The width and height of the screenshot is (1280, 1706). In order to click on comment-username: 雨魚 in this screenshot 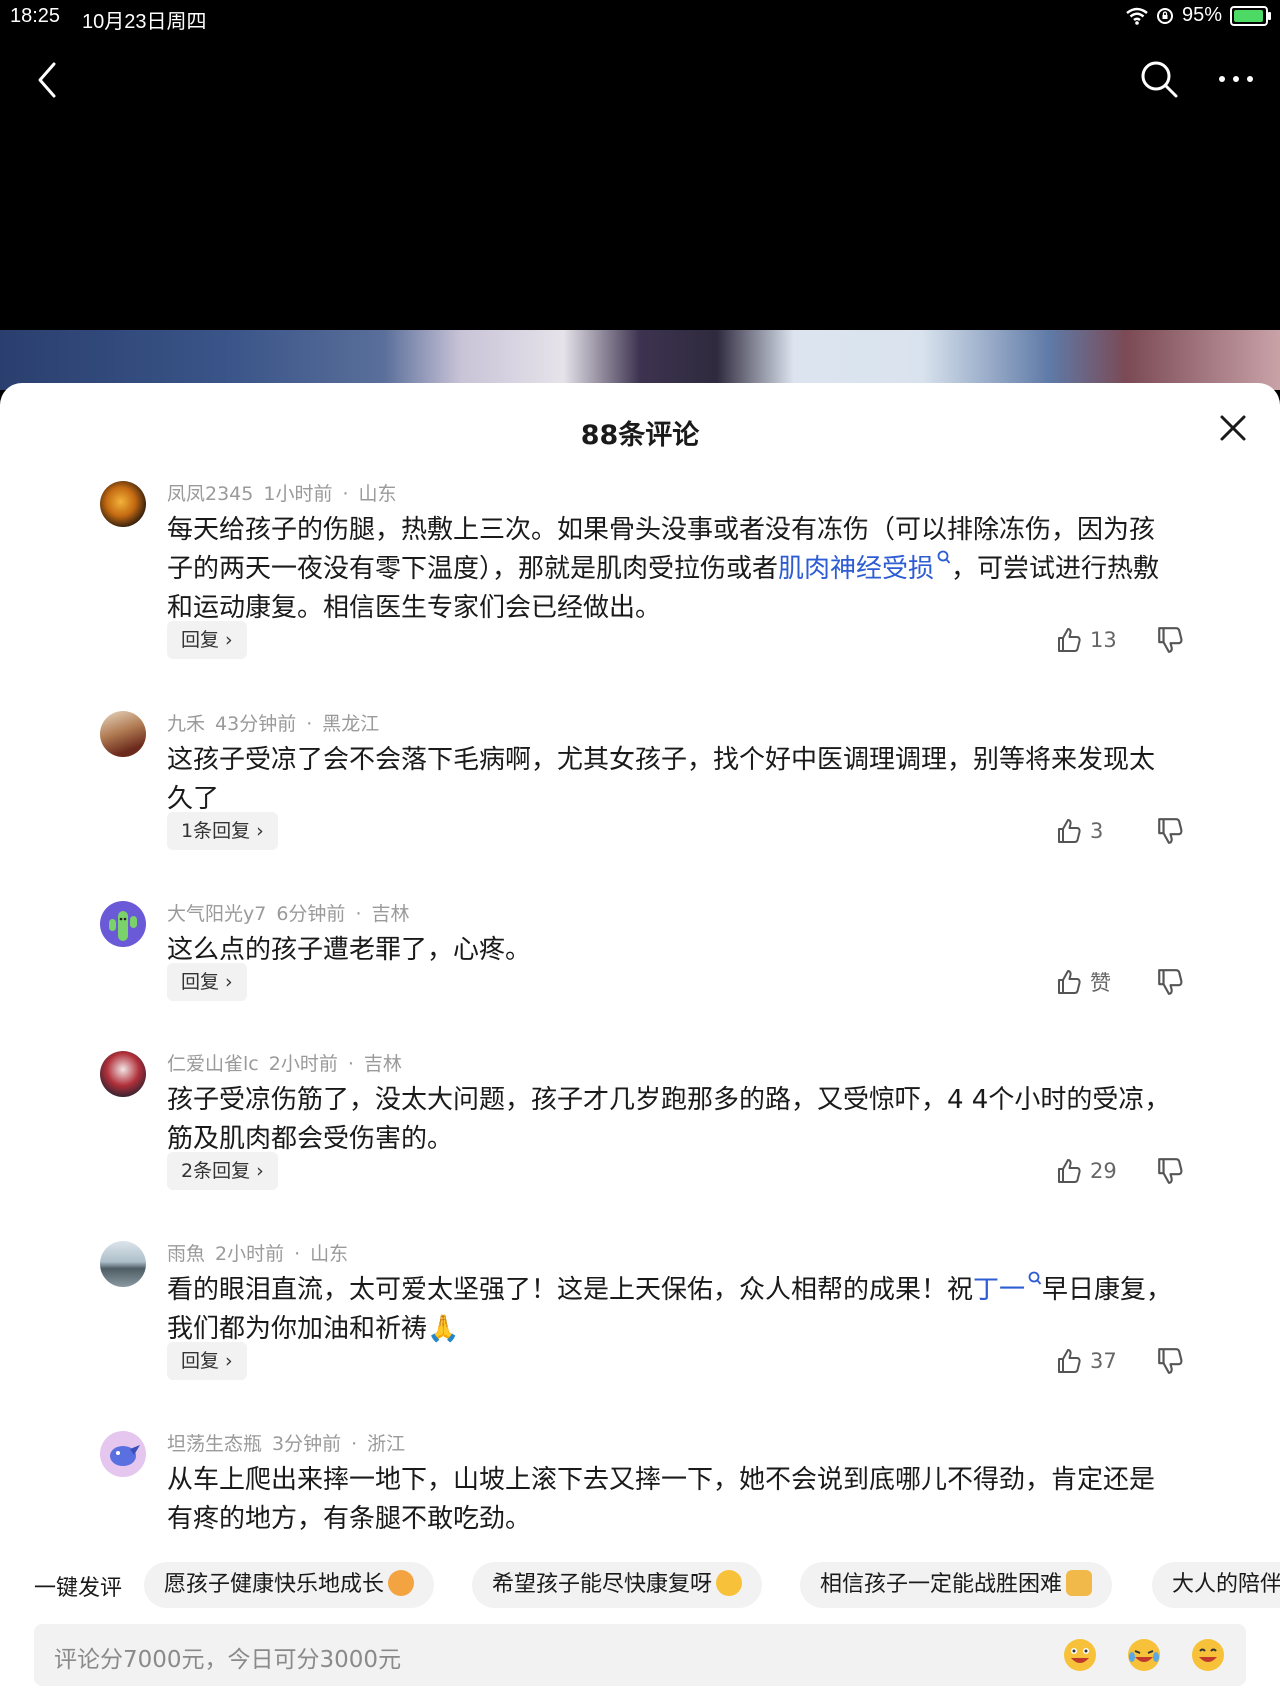, I will do `click(186, 1254)`.